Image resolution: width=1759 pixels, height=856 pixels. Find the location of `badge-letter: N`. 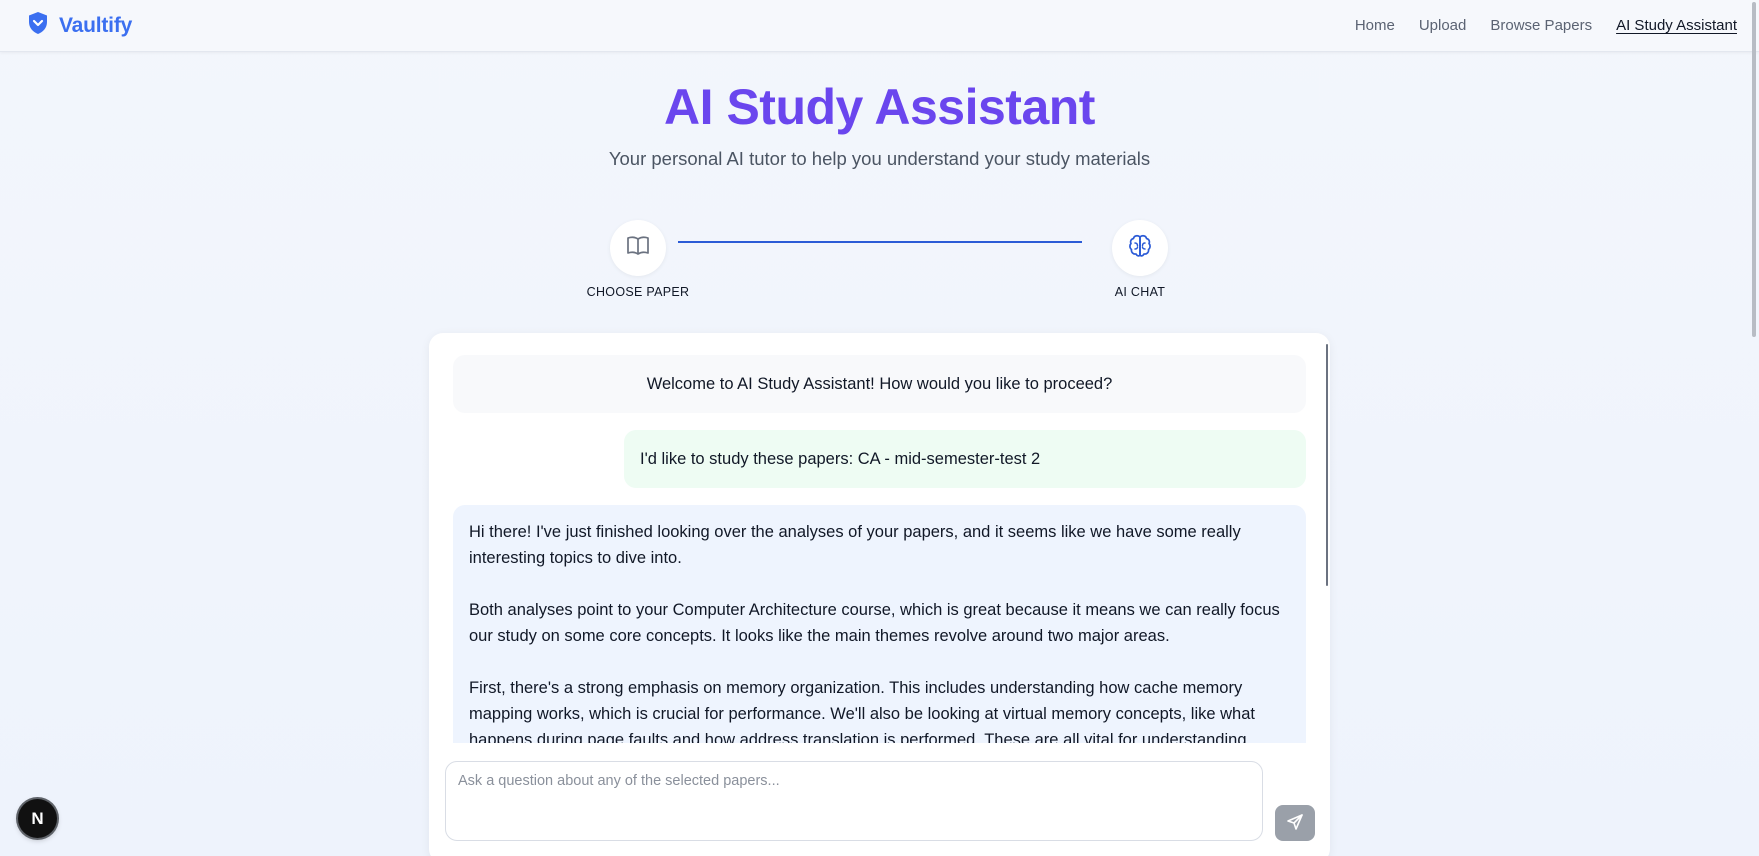

badge-letter: N is located at coordinates (37, 818).